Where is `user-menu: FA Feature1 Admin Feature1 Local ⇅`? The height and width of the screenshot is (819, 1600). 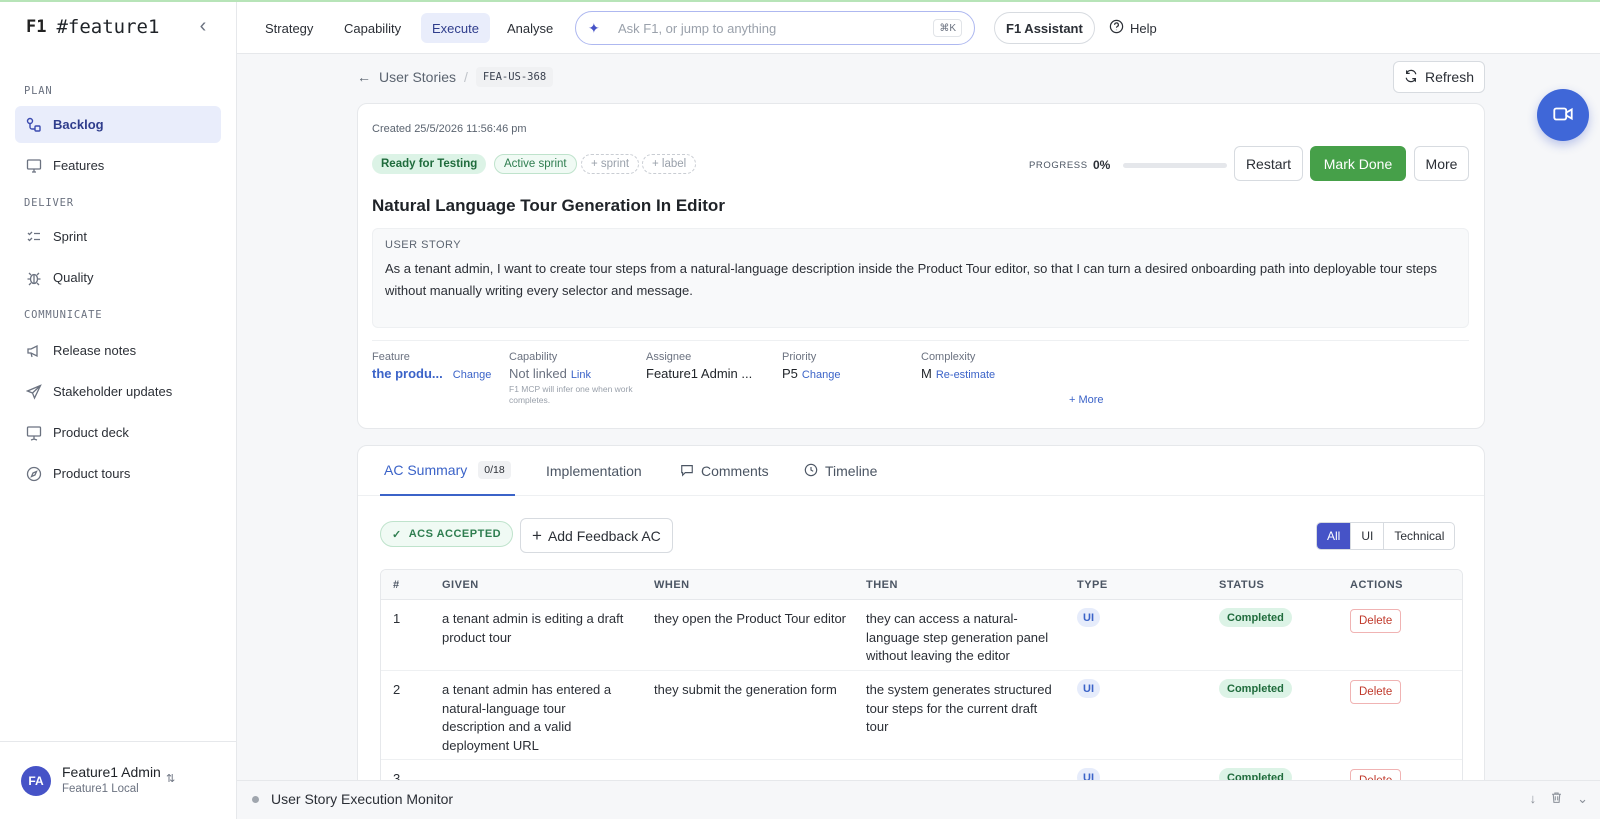
user-menu: FA Feature1 Admin Feature1 Local ⇅ is located at coordinates (118, 780).